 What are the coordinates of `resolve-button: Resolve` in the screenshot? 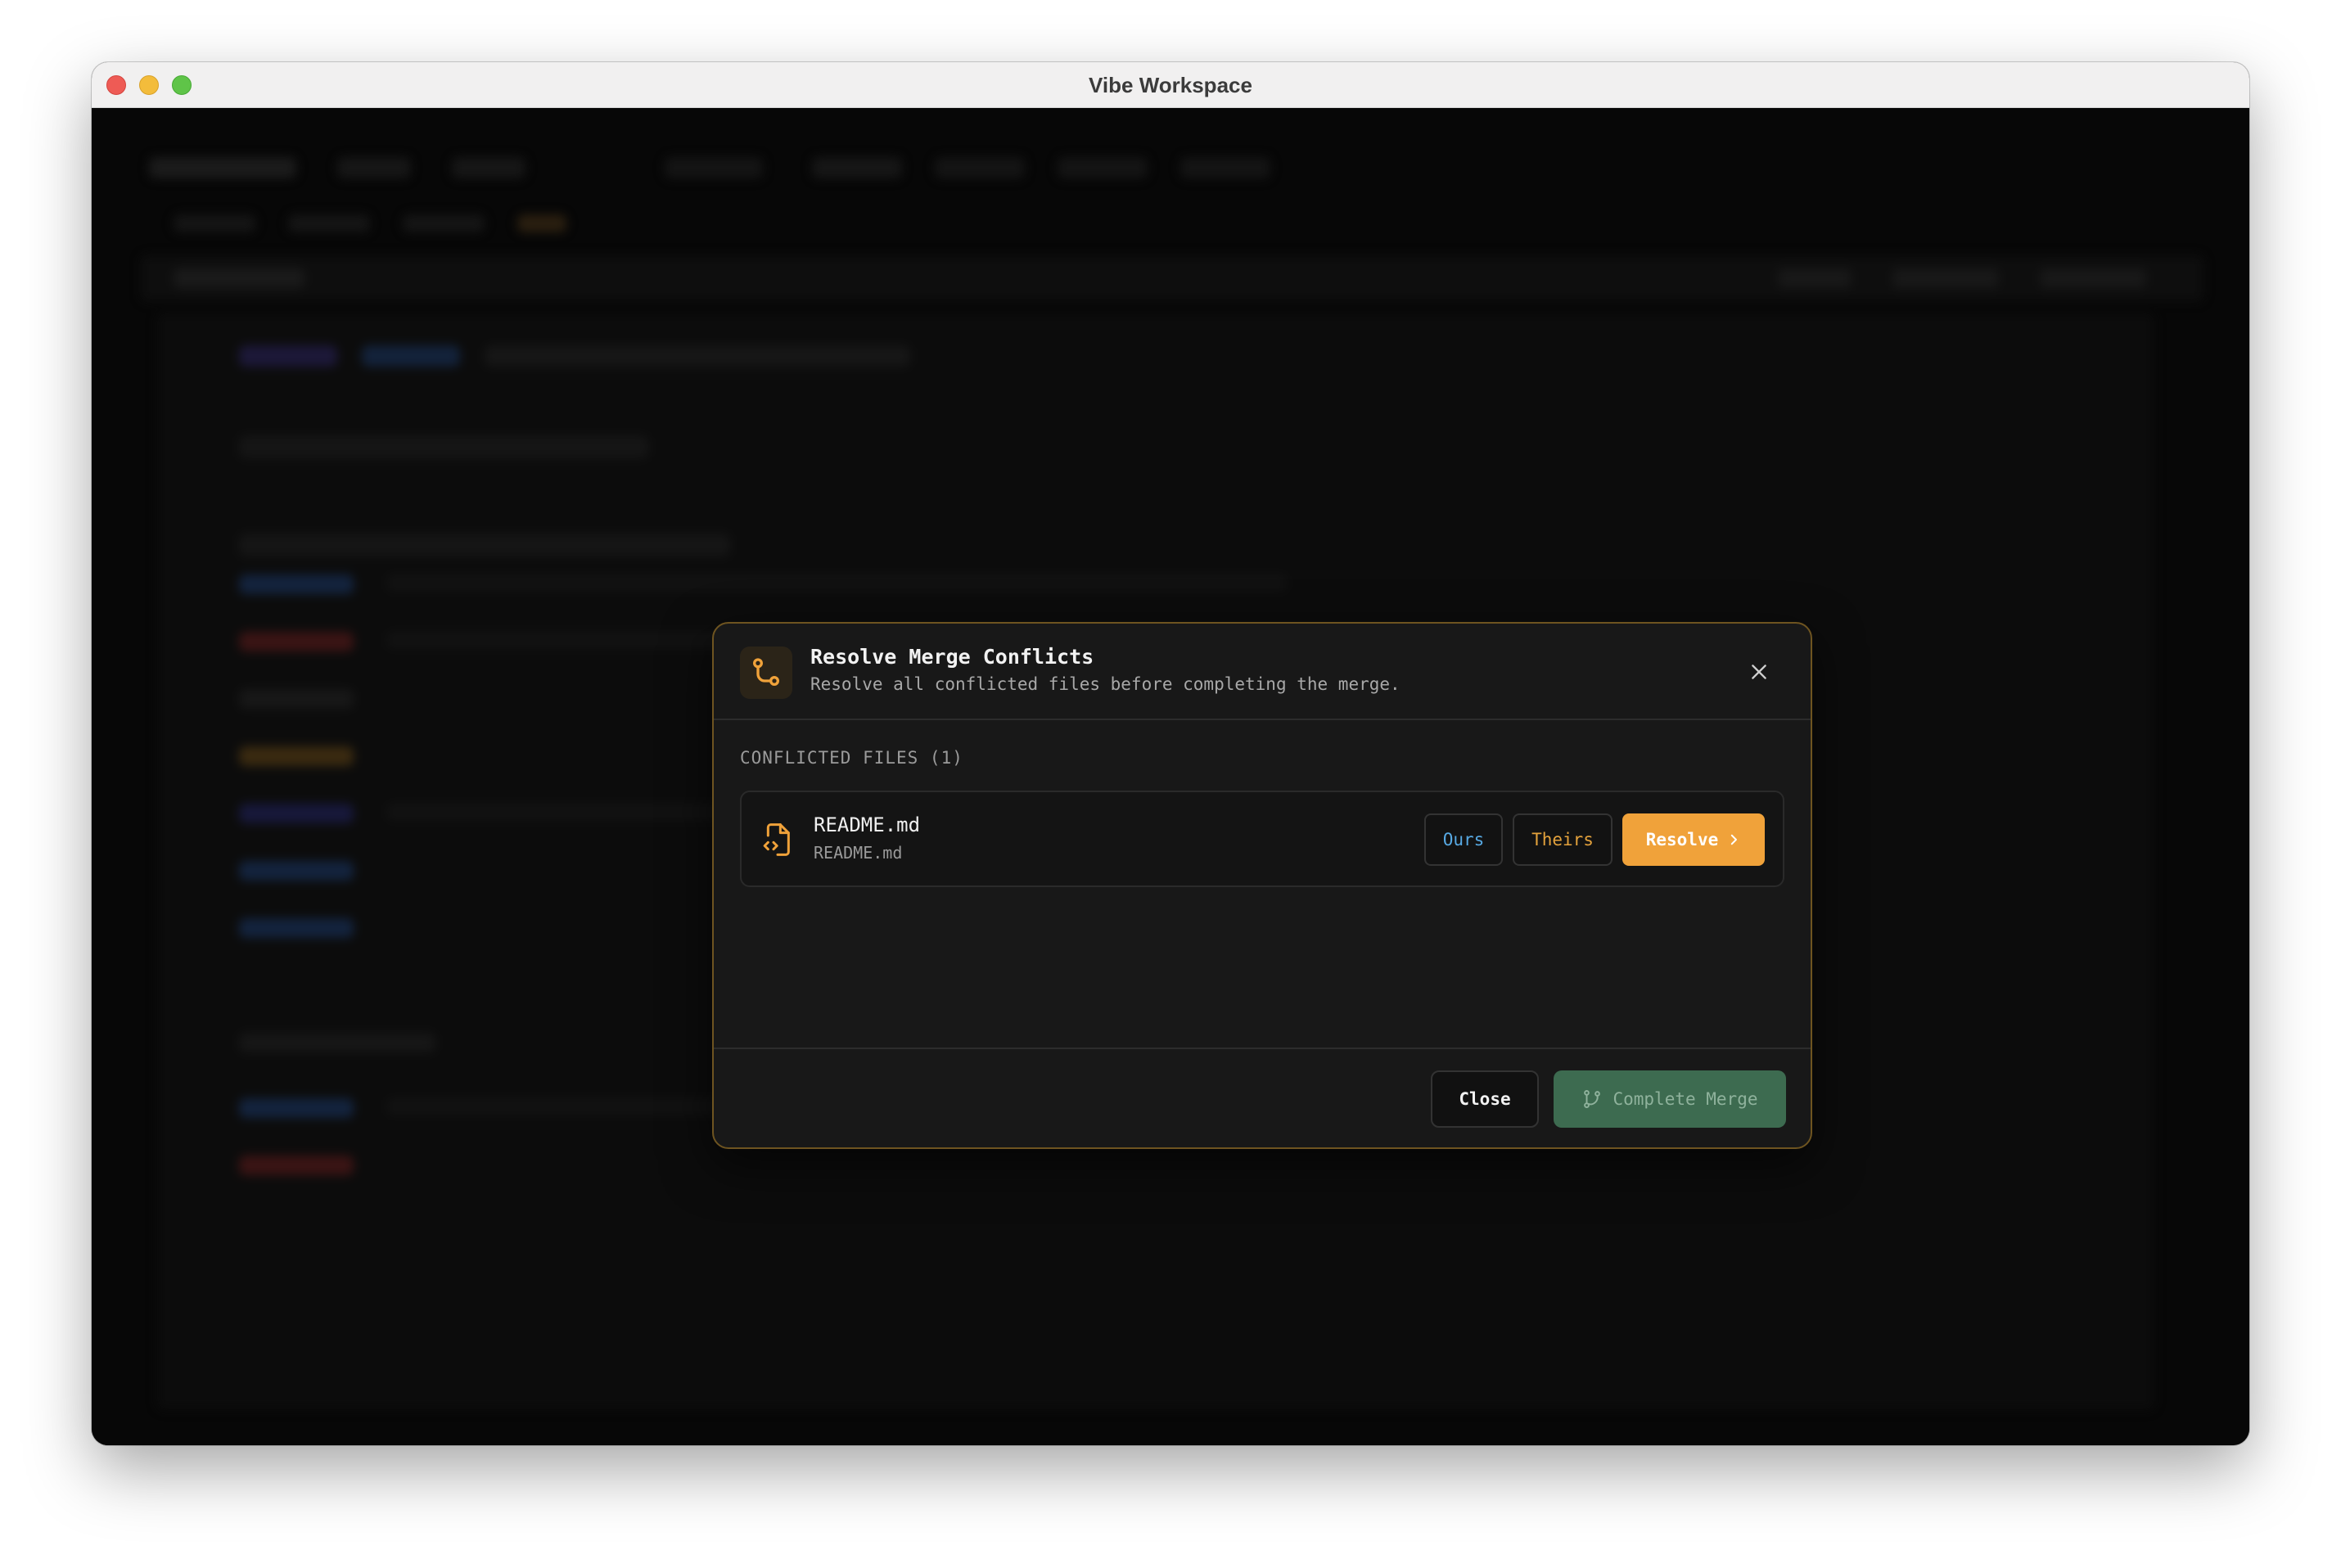 It's located at (1693, 839).